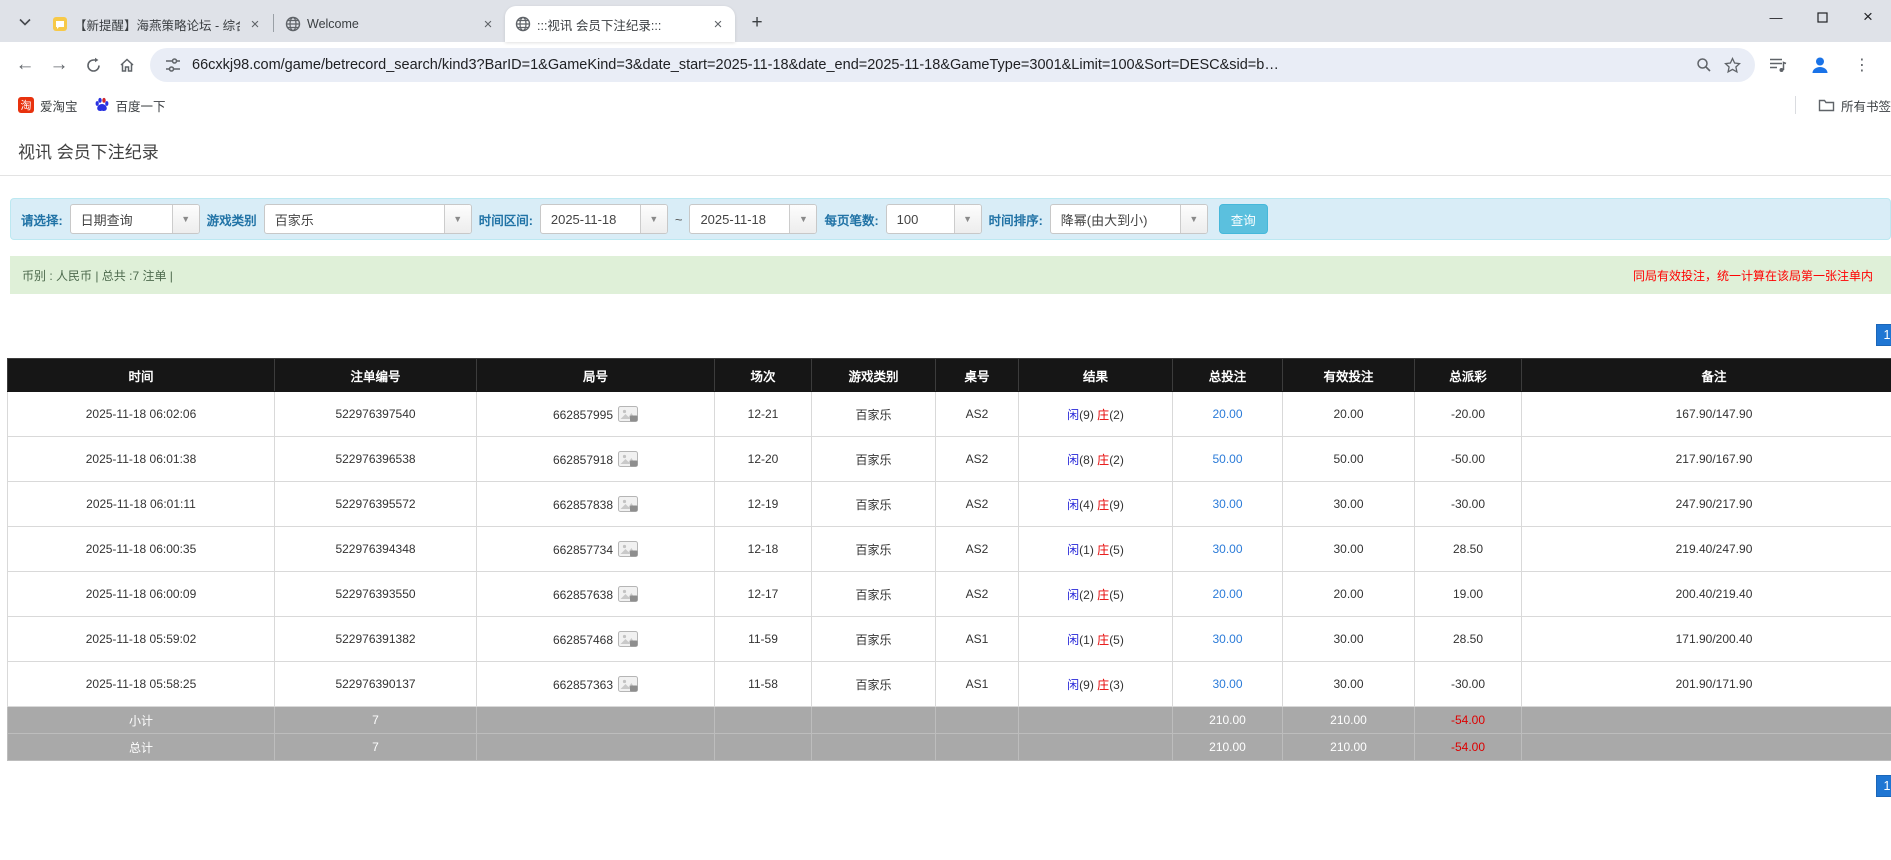  What do you see at coordinates (157, 24) in the screenshot?
I see `tab-forum: 【新提醒】海燕策略论坛 - 综合 ×` at bounding box center [157, 24].